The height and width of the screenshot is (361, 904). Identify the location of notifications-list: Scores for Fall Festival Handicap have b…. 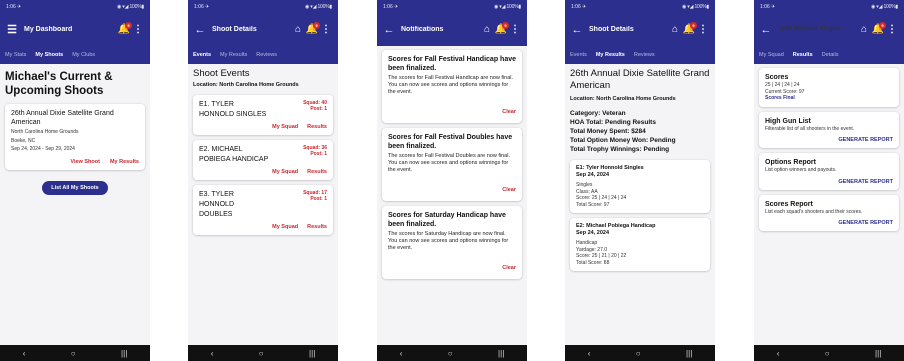
(452, 195).